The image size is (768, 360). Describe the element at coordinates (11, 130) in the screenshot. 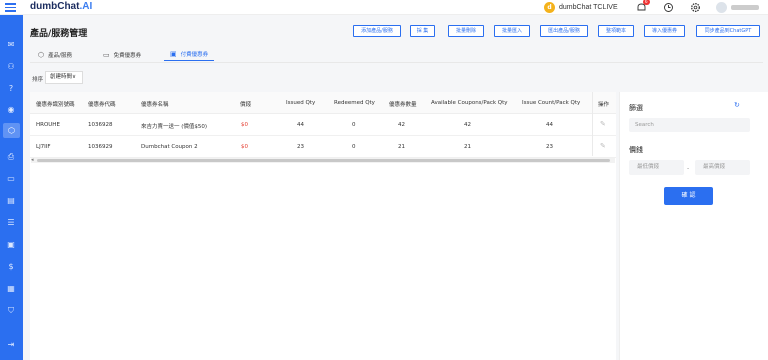

I see `product-box-icon: ⬡` at that location.